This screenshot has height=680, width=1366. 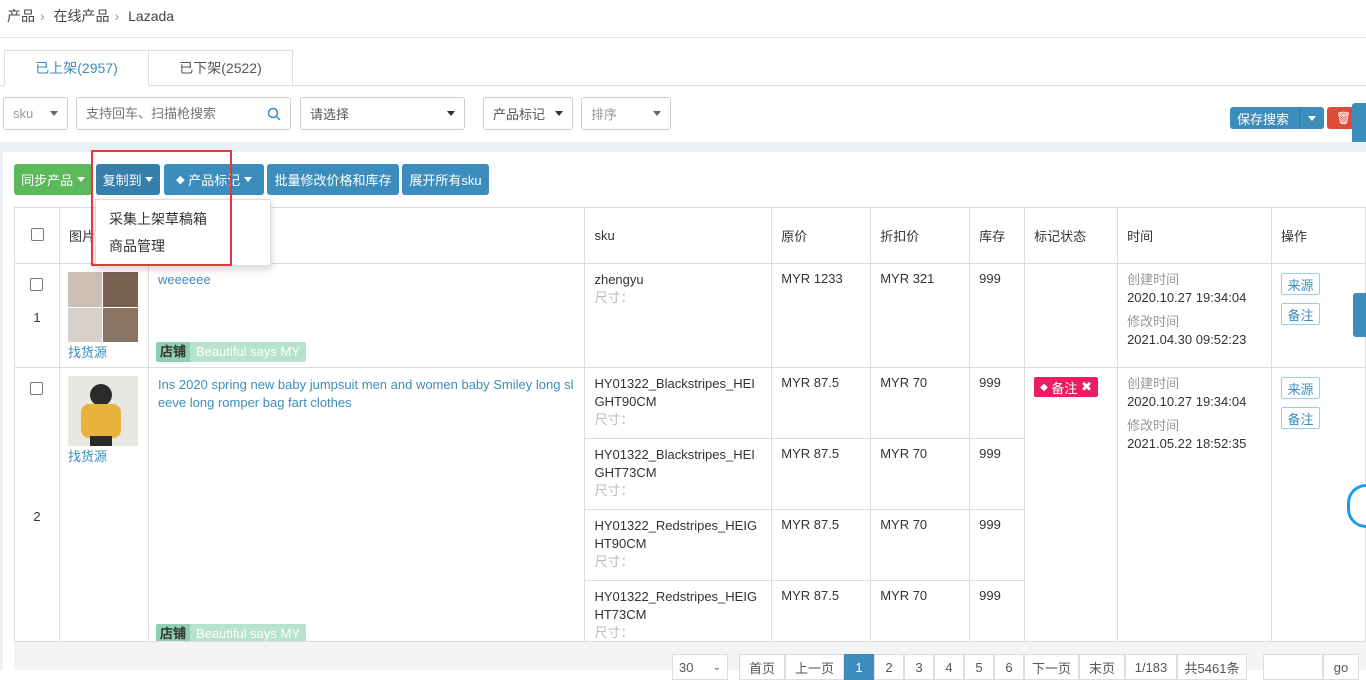 What do you see at coordinates (172, 352) in the screenshot?
I see `store-tag-label: 店铺` at bounding box center [172, 352].